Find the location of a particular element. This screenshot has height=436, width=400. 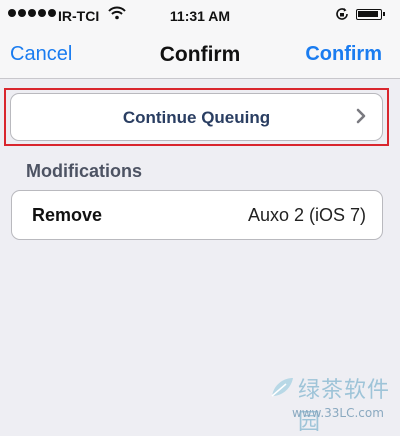

watermark-text: 绿茶软件园 is located at coordinates (344, 406).